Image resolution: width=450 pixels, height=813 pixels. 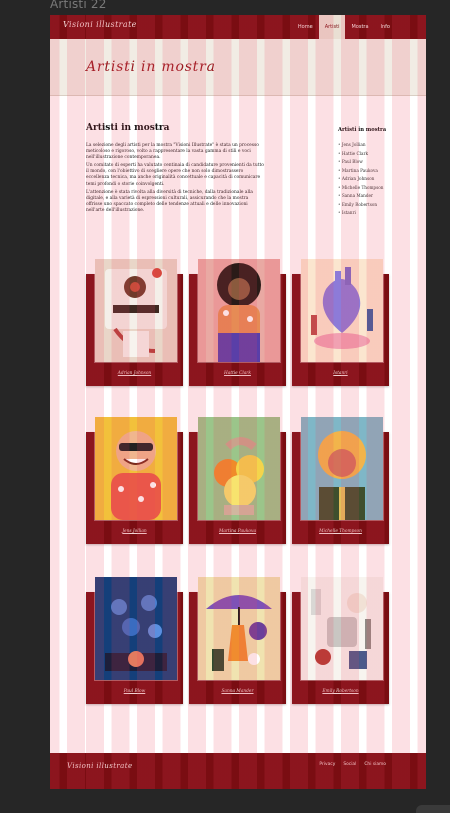 What do you see at coordinates (373, 162) in the screenshot?
I see `sidebar-item-artist: Paul Blow` at bounding box center [373, 162].